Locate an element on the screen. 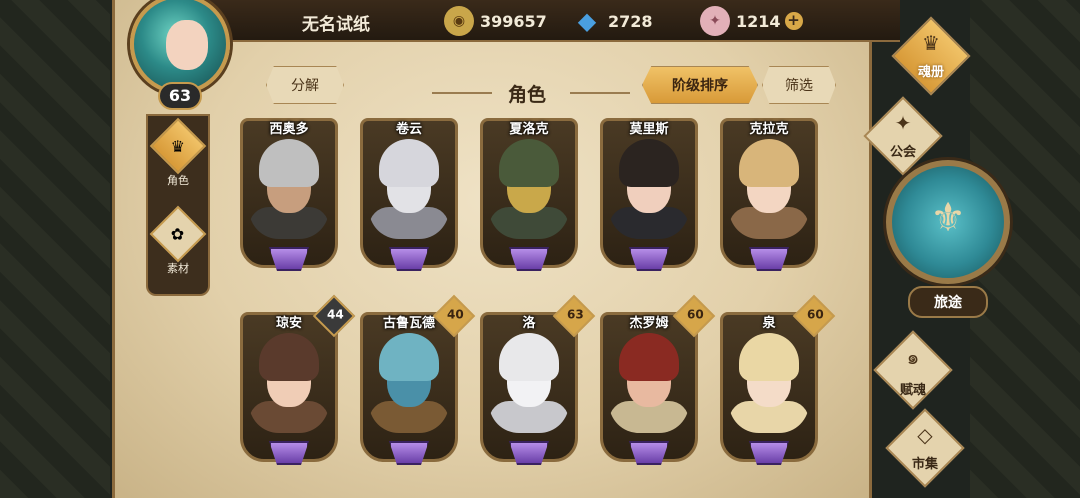 This screenshot has height=498, width=1080. tab-materials-label: 素材 is located at coordinates (178, 268).